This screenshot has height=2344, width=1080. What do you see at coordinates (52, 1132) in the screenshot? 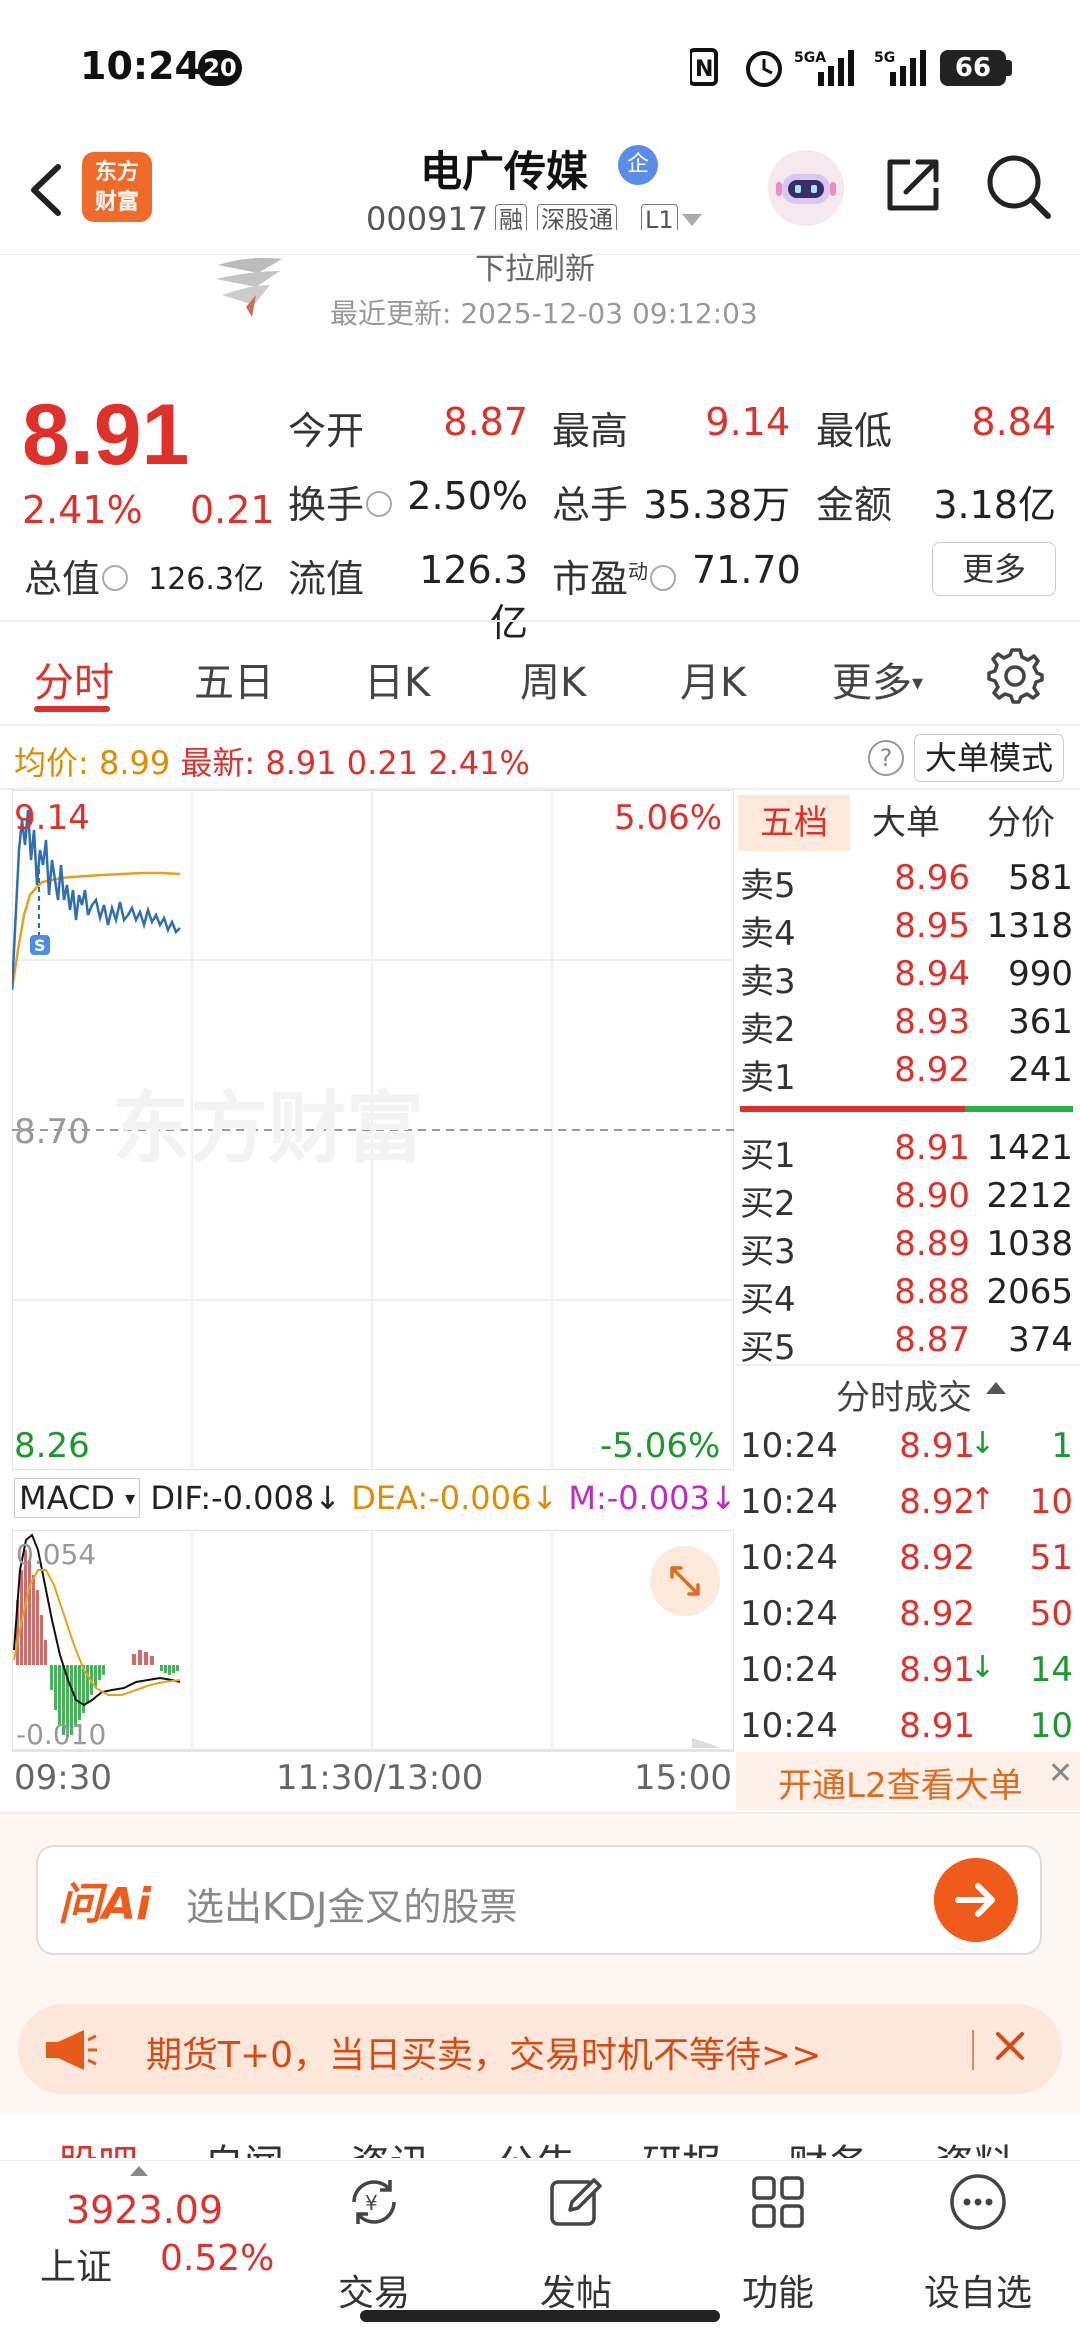
I see `prev-close-label: 8.70` at bounding box center [52, 1132].